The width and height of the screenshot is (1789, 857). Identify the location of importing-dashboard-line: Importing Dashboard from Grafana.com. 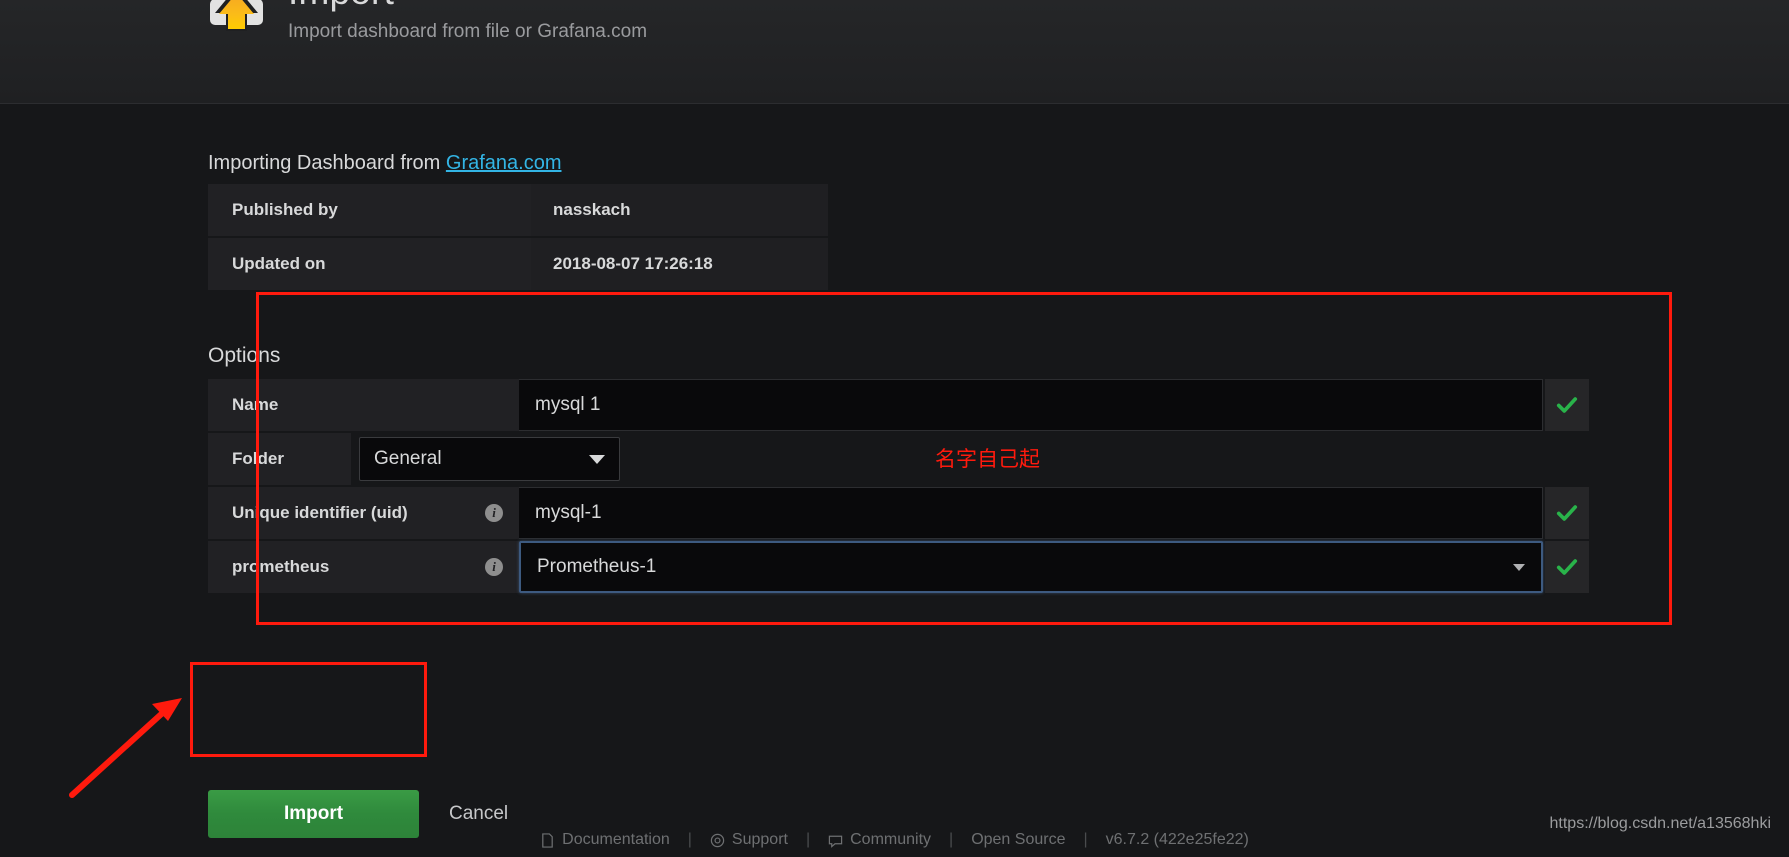
(385, 163).